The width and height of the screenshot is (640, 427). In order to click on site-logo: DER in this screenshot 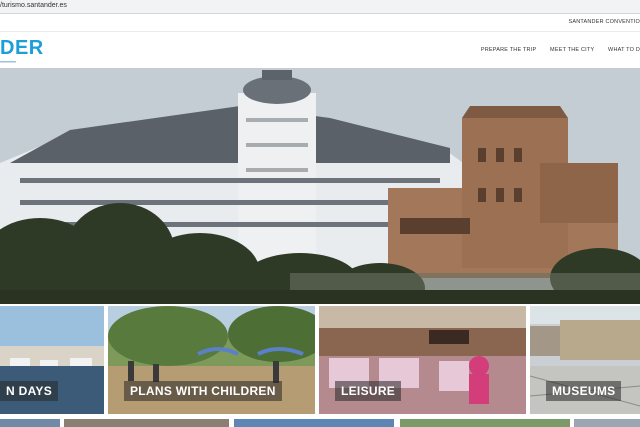, I will do `click(22, 48)`.